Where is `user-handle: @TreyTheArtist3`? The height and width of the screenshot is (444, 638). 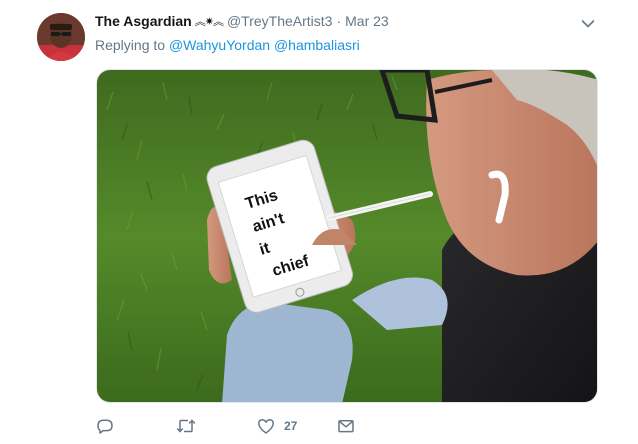 user-handle: @TreyTheArtist3 is located at coordinates (280, 21).